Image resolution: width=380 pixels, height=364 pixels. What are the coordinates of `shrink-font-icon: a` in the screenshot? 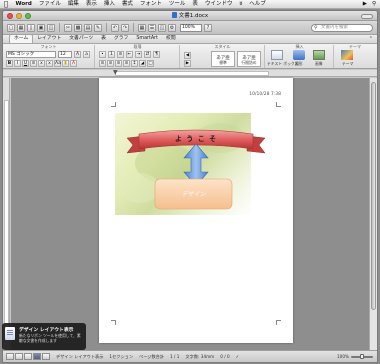 It's located at (86, 54).